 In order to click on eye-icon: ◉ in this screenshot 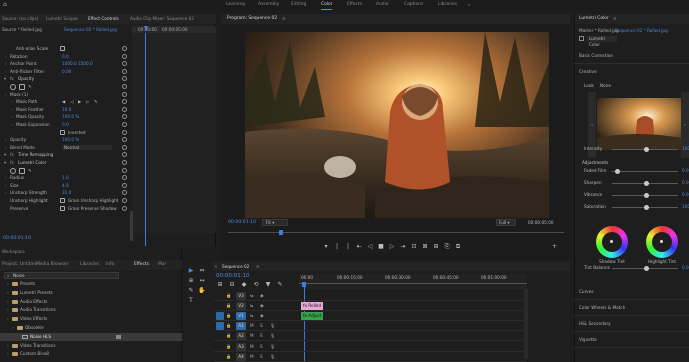, I will do `click(262, 296)`.